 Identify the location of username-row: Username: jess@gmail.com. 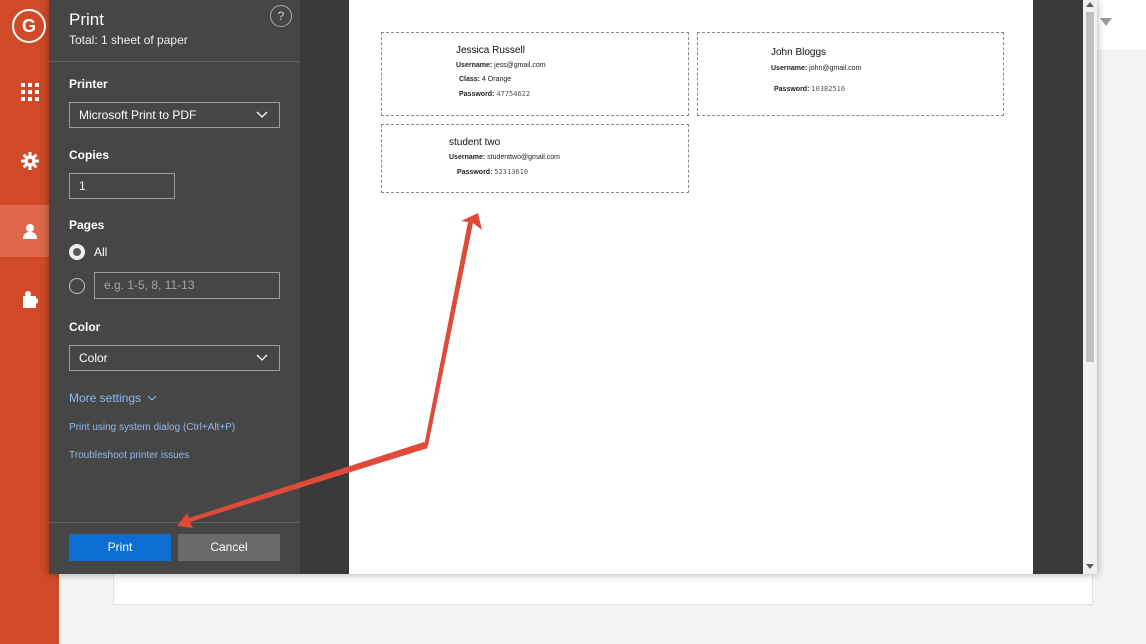
(501, 65).